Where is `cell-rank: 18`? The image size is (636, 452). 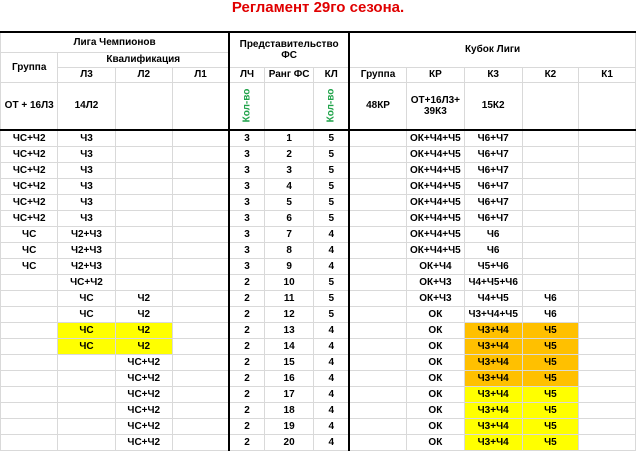
cell-rank: 18 is located at coordinates (289, 410).